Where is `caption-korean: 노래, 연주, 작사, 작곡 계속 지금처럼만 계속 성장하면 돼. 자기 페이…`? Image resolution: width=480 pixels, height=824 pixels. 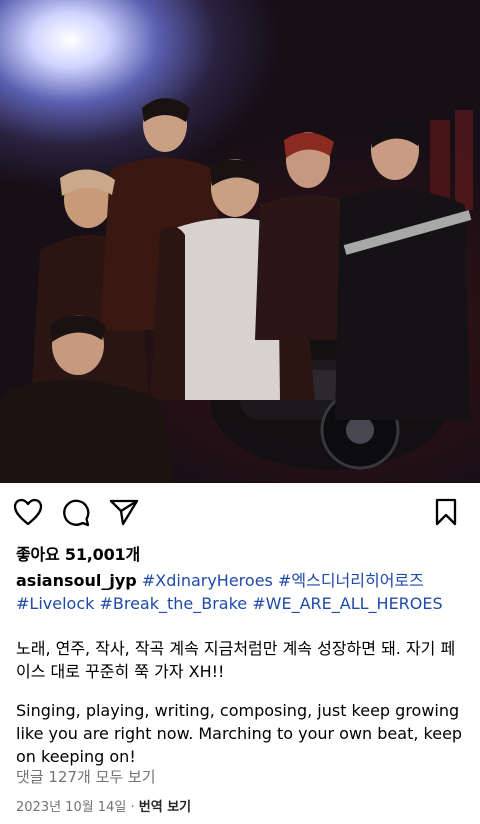 caption-korean: 노래, 연주, 작사, 작곡 계속 지금처럼만 계속 성장하면 돼. 자기 페이… is located at coordinates (236, 660).